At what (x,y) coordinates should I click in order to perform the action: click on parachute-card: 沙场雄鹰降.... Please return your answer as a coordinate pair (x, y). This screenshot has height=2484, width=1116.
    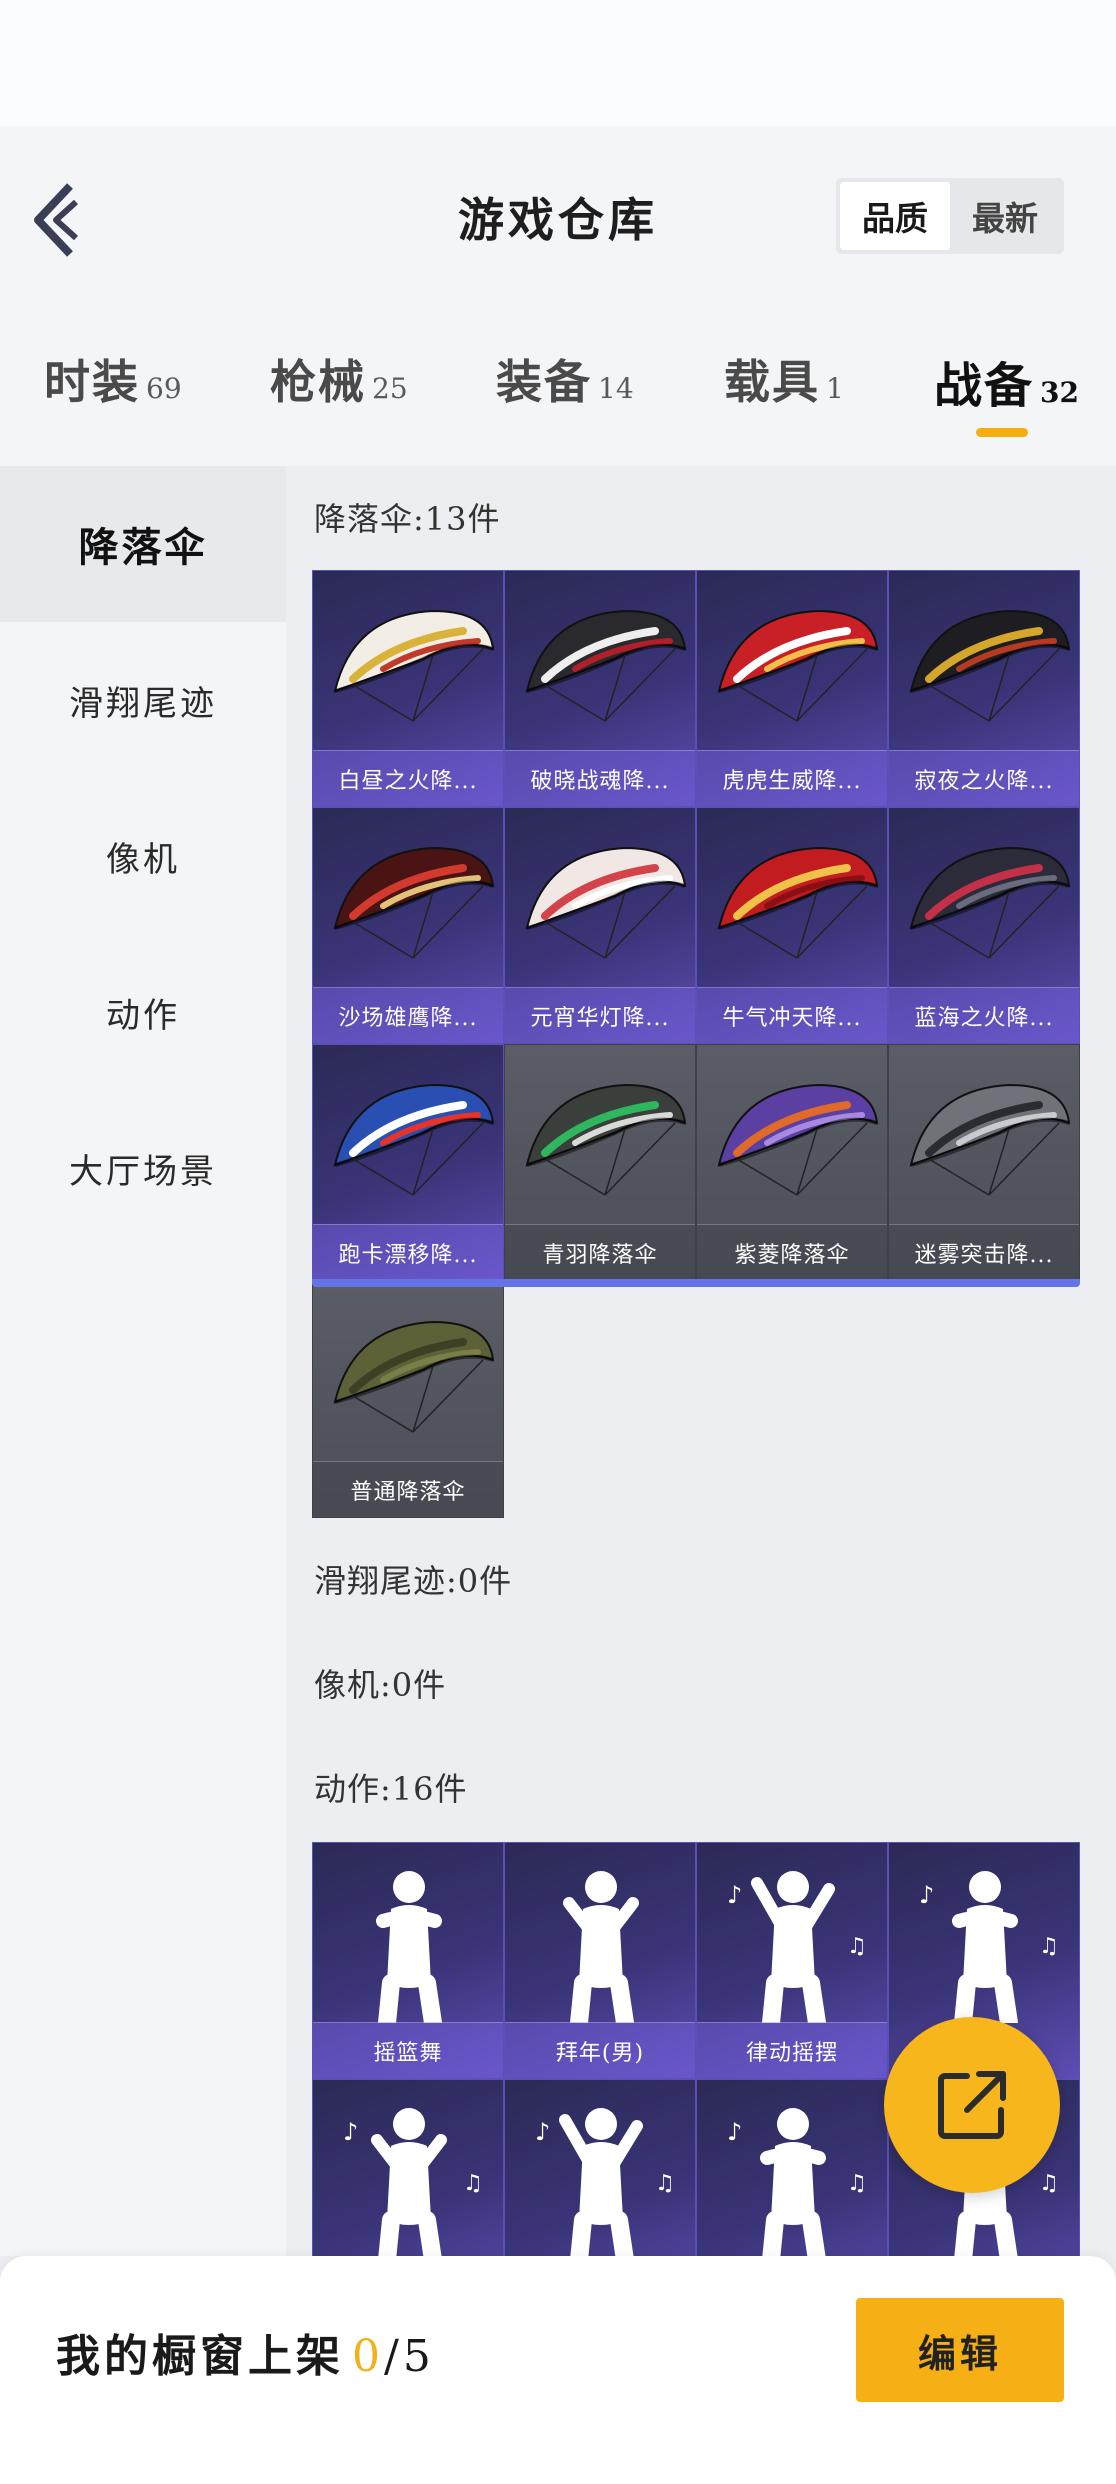
    Looking at the image, I should click on (408, 925).